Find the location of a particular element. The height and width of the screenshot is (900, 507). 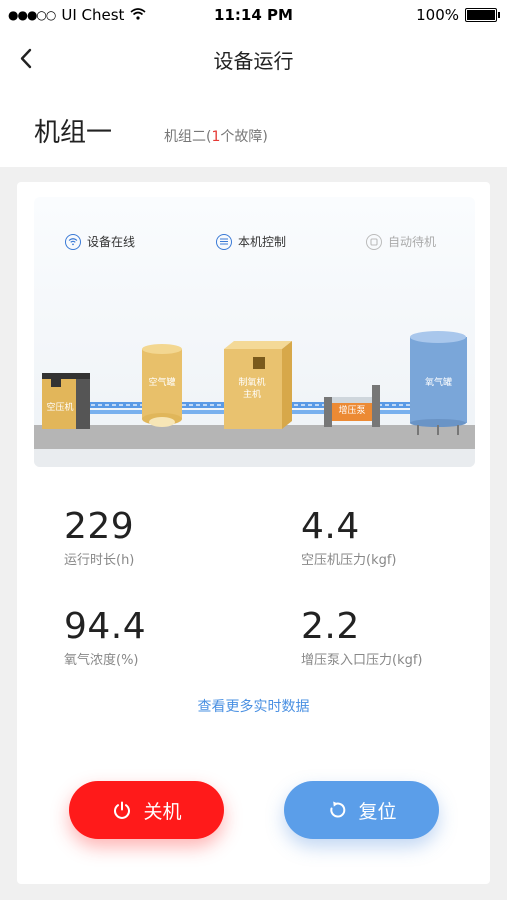

tab-unit-2-suffix: 个故障) is located at coordinates (244, 137).